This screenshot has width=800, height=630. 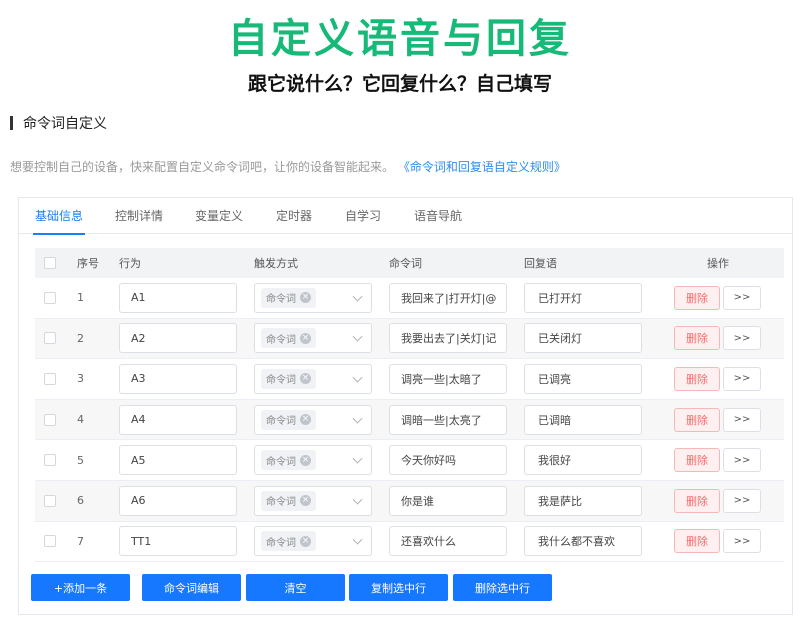 What do you see at coordinates (448, 297) in the screenshot?
I see `command-input: 我回来了|打开灯|@` at bounding box center [448, 297].